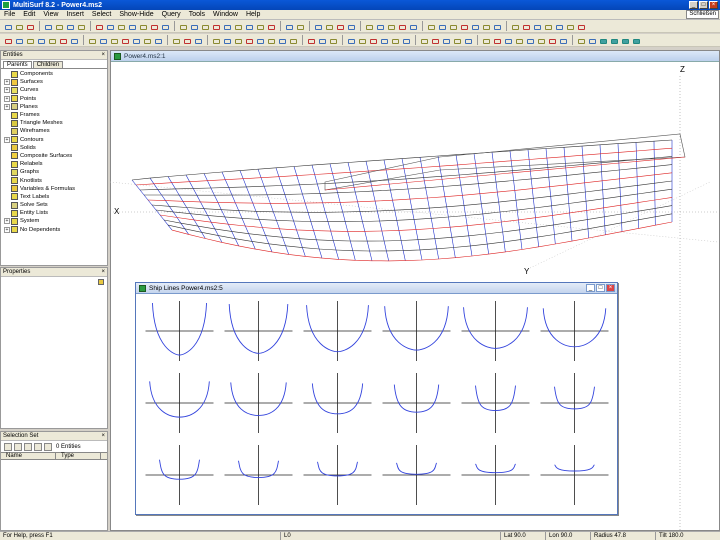  What do you see at coordinates (171, 14) in the screenshot?
I see `menu-query: Query` at bounding box center [171, 14].